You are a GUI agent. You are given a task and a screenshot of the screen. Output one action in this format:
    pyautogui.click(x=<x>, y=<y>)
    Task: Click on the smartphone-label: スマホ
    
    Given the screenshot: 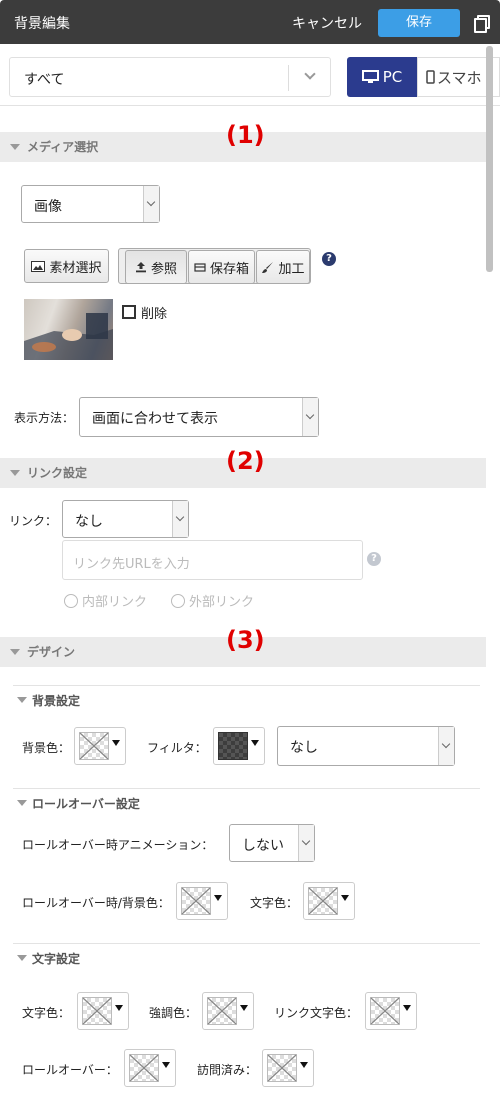 What is the action you would take?
    pyautogui.click(x=459, y=77)
    